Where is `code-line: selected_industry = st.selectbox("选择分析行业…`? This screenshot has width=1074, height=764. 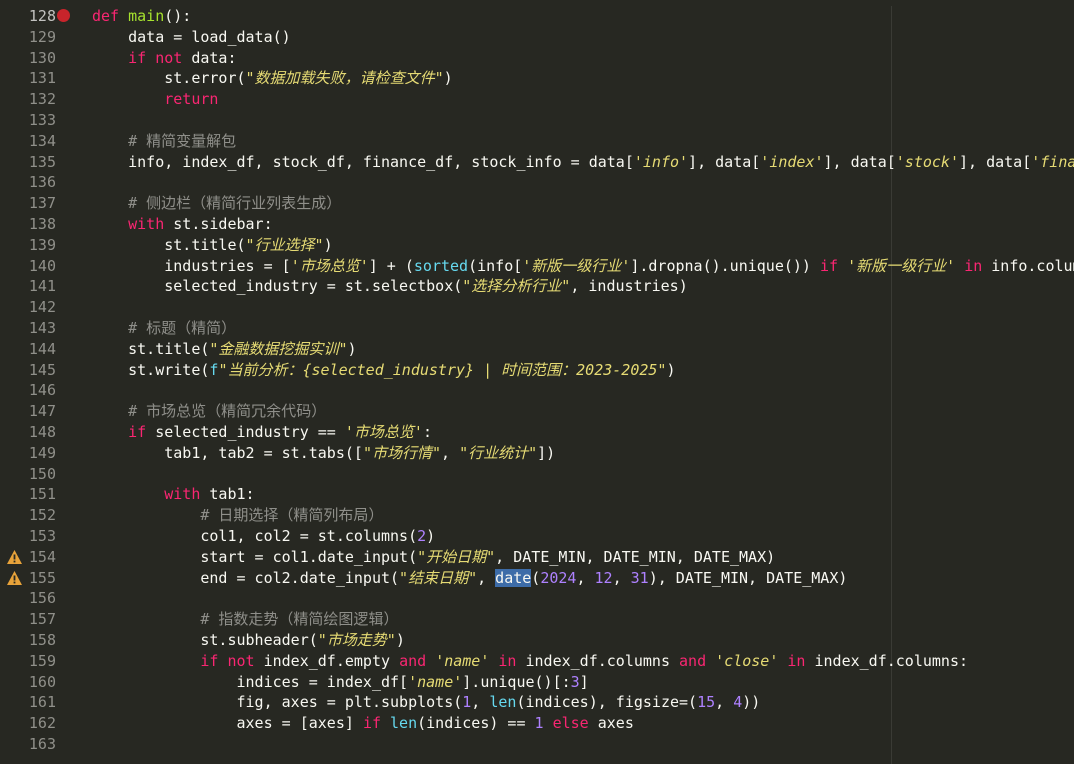
code-line: selected_industry = st.selectbox("选择分析行业… is located at coordinates (390, 286).